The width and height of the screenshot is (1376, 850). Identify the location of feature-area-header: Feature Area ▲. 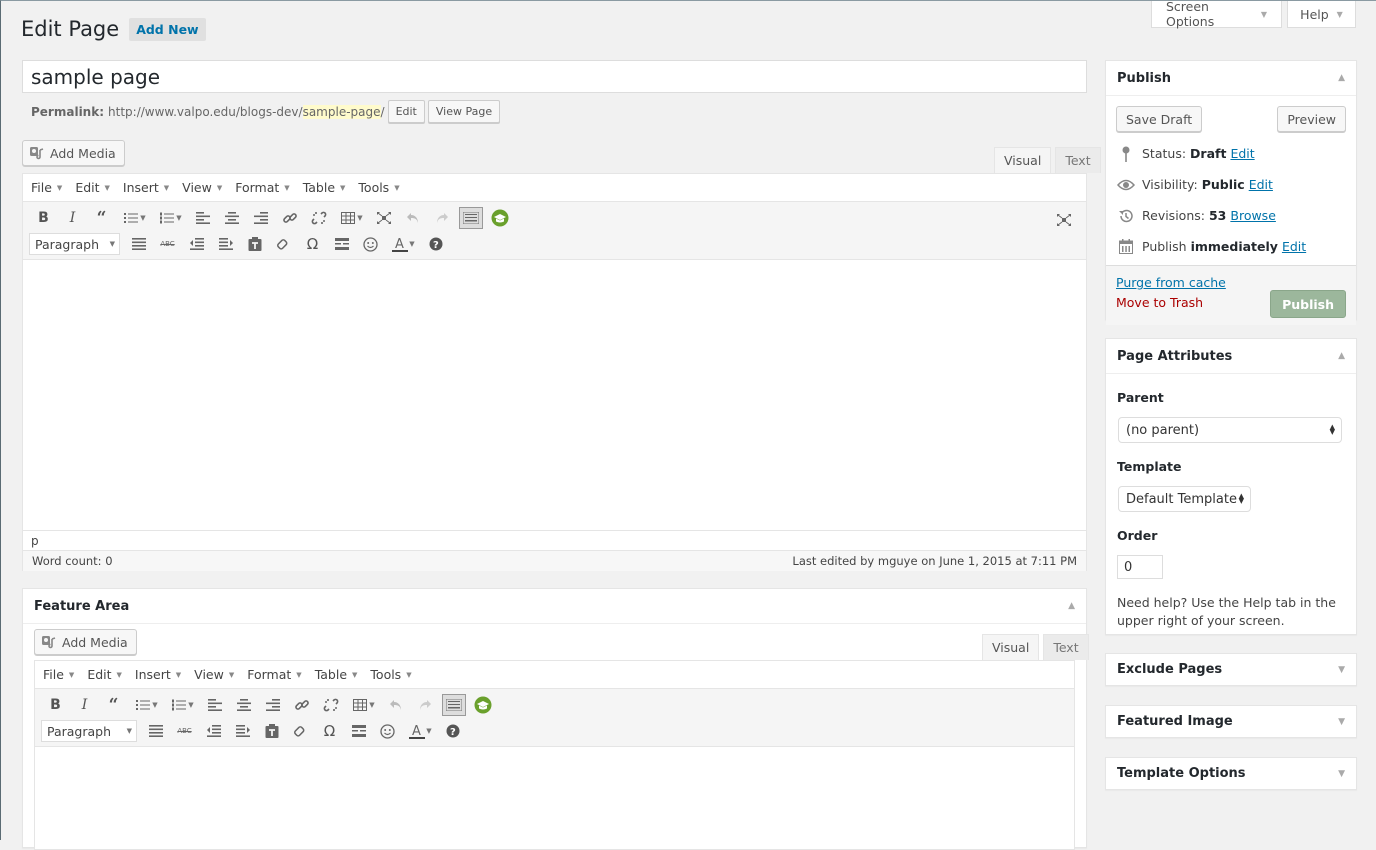
(554, 606).